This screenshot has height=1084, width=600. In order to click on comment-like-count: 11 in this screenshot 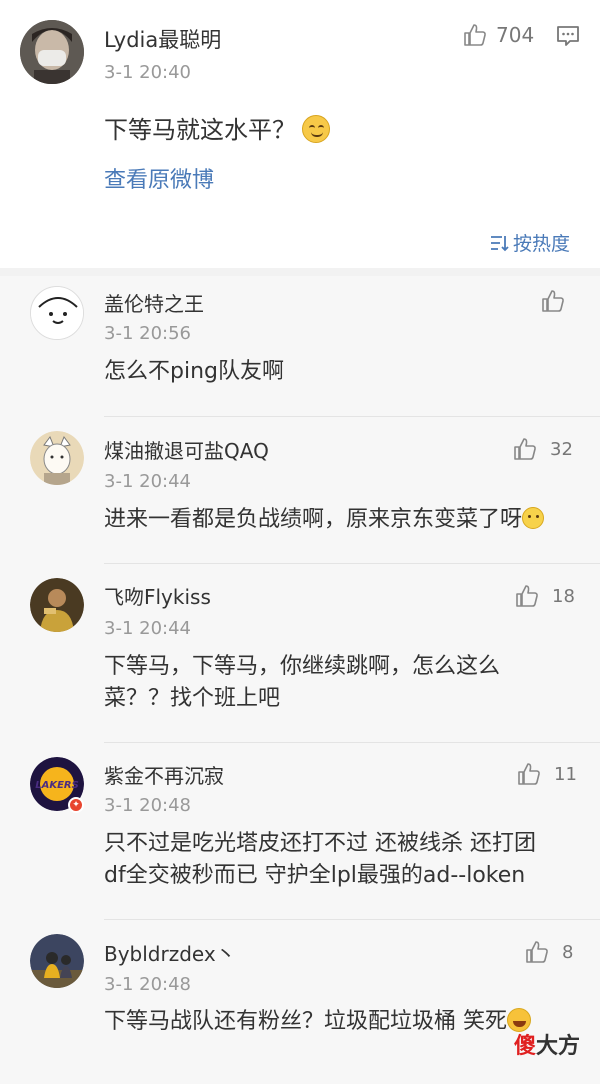, I will do `click(565, 774)`.